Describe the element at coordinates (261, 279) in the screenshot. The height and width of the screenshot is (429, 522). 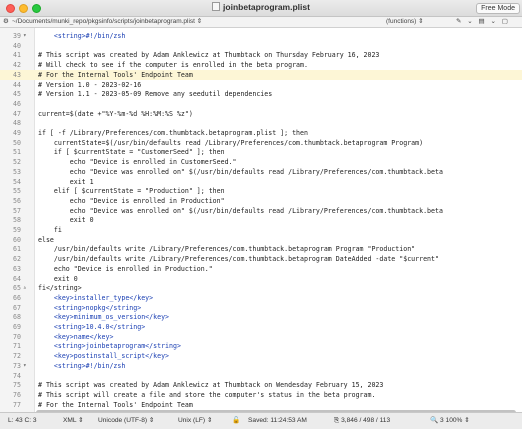
I see `code-line: 64 exit 0` at that location.